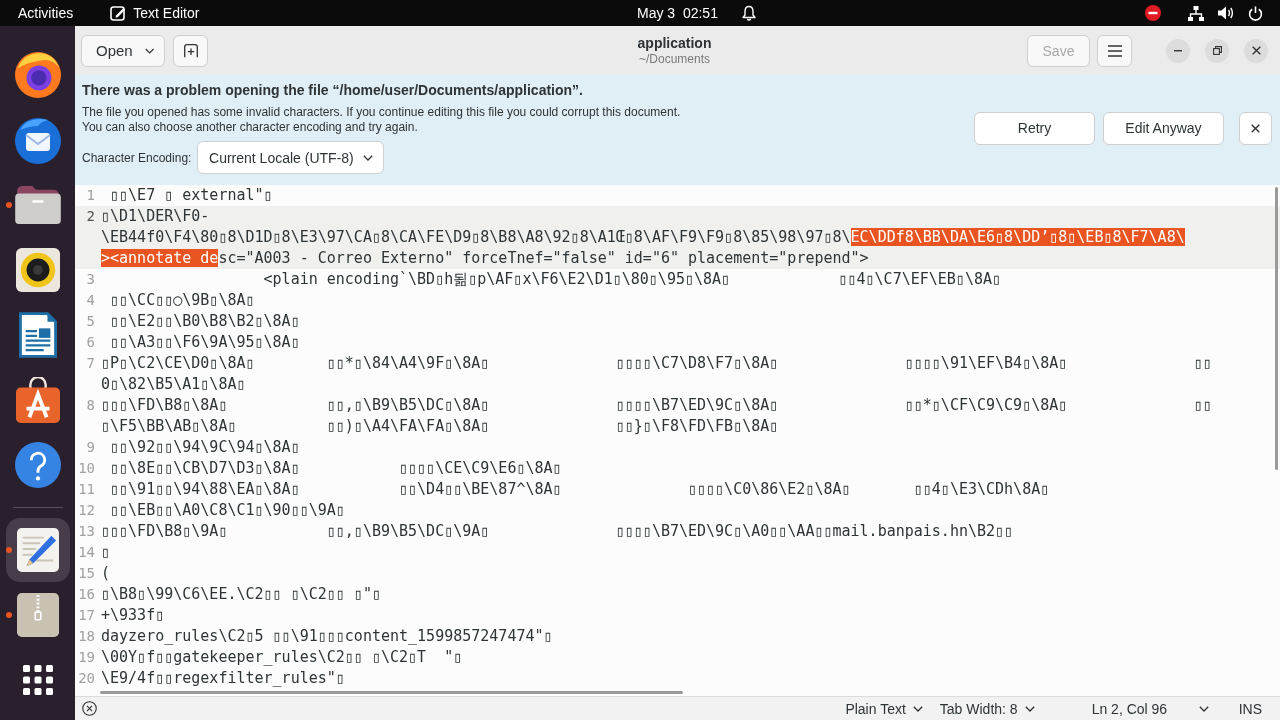 The height and width of the screenshot is (720, 1280). I want to click on document-icon, so click(37, 335).